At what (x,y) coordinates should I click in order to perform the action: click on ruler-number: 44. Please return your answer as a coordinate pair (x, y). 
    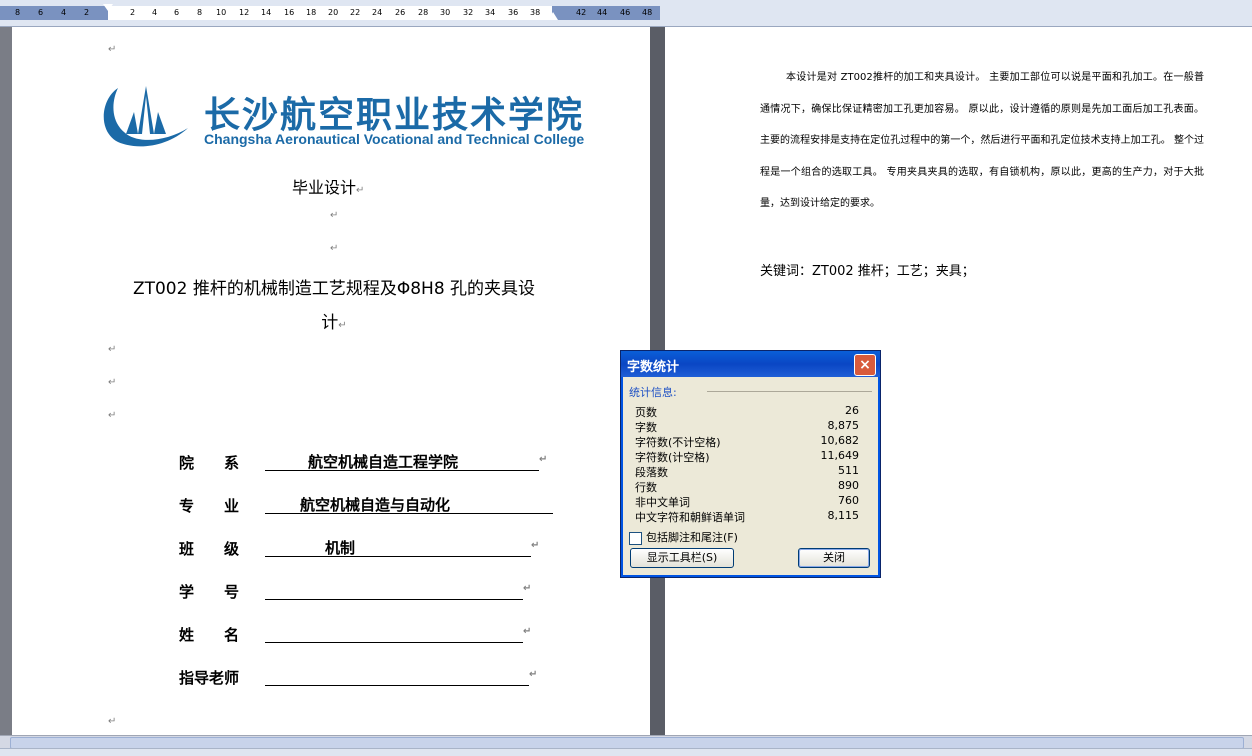
    Looking at the image, I should click on (602, 12).